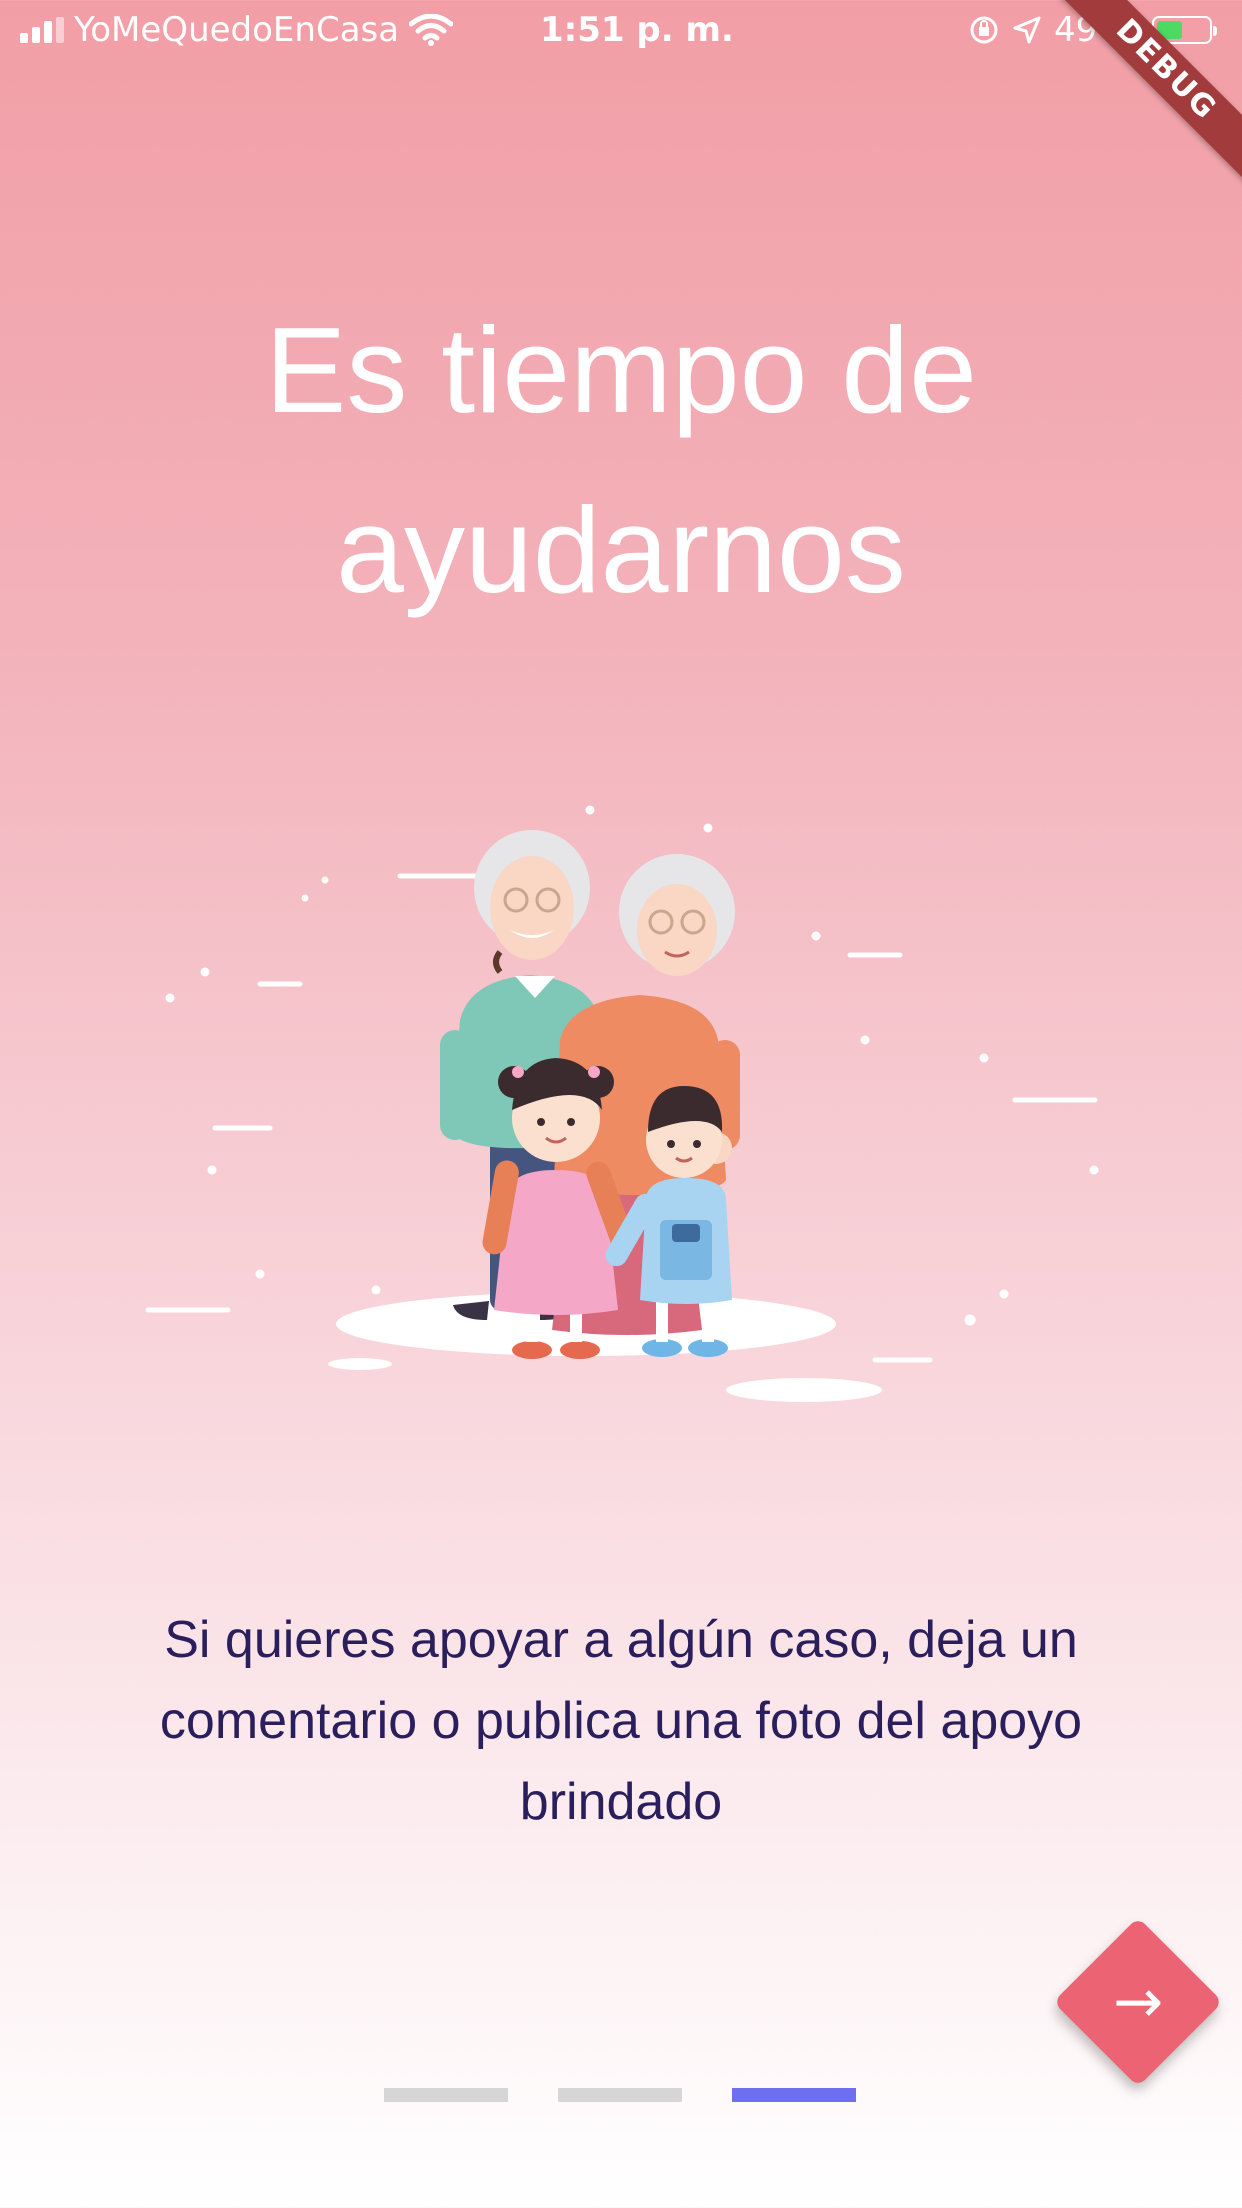 This screenshot has width=1242, height=2208. What do you see at coordinates (984, 30) in the screenshot?
I see `orientation-lock-icon` at bounding box center [984, 30].